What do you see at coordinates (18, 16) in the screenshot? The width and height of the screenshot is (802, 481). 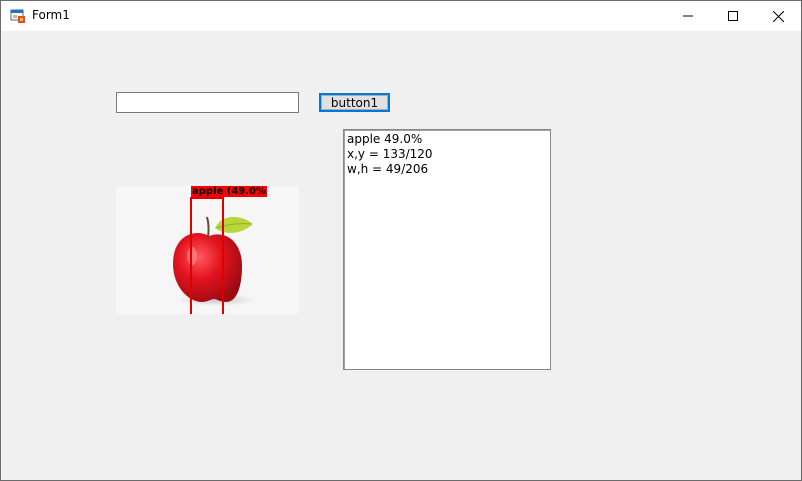 I see `app-icon` at bounding box center [18, 16].